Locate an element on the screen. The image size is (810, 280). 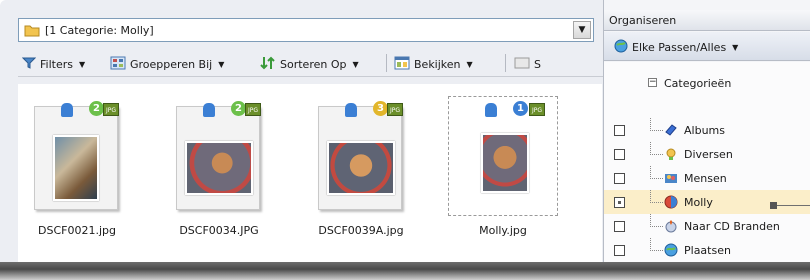
callout-dot is located at coordinates (773, 205).